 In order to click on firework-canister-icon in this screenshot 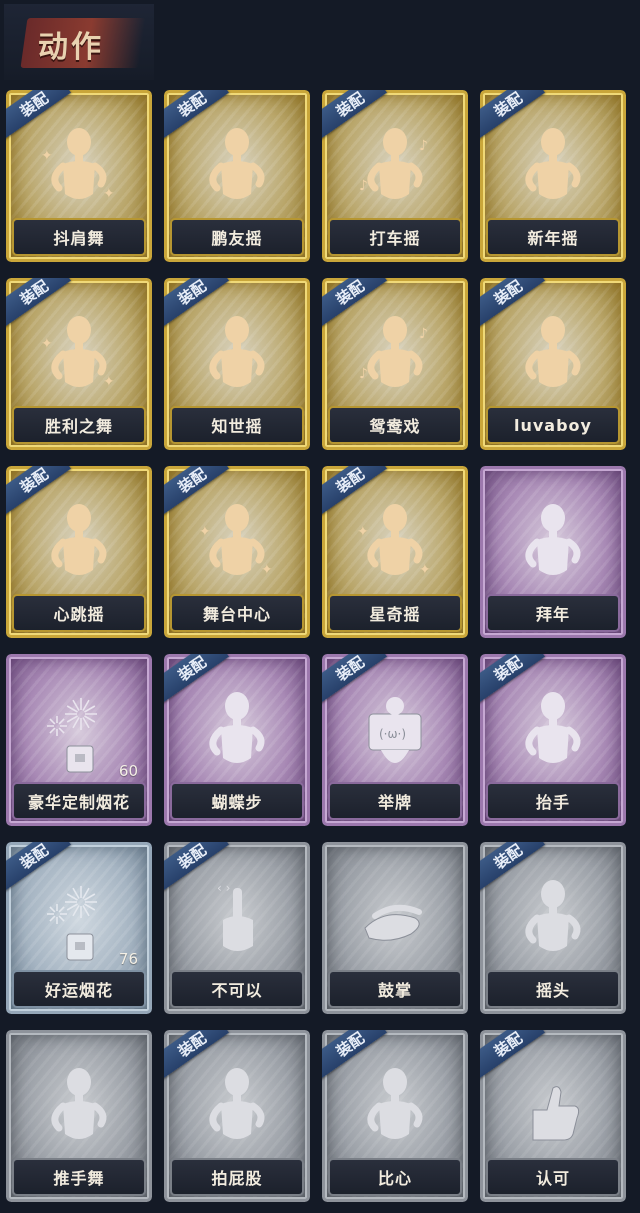, I will do `click(72, 923)`.